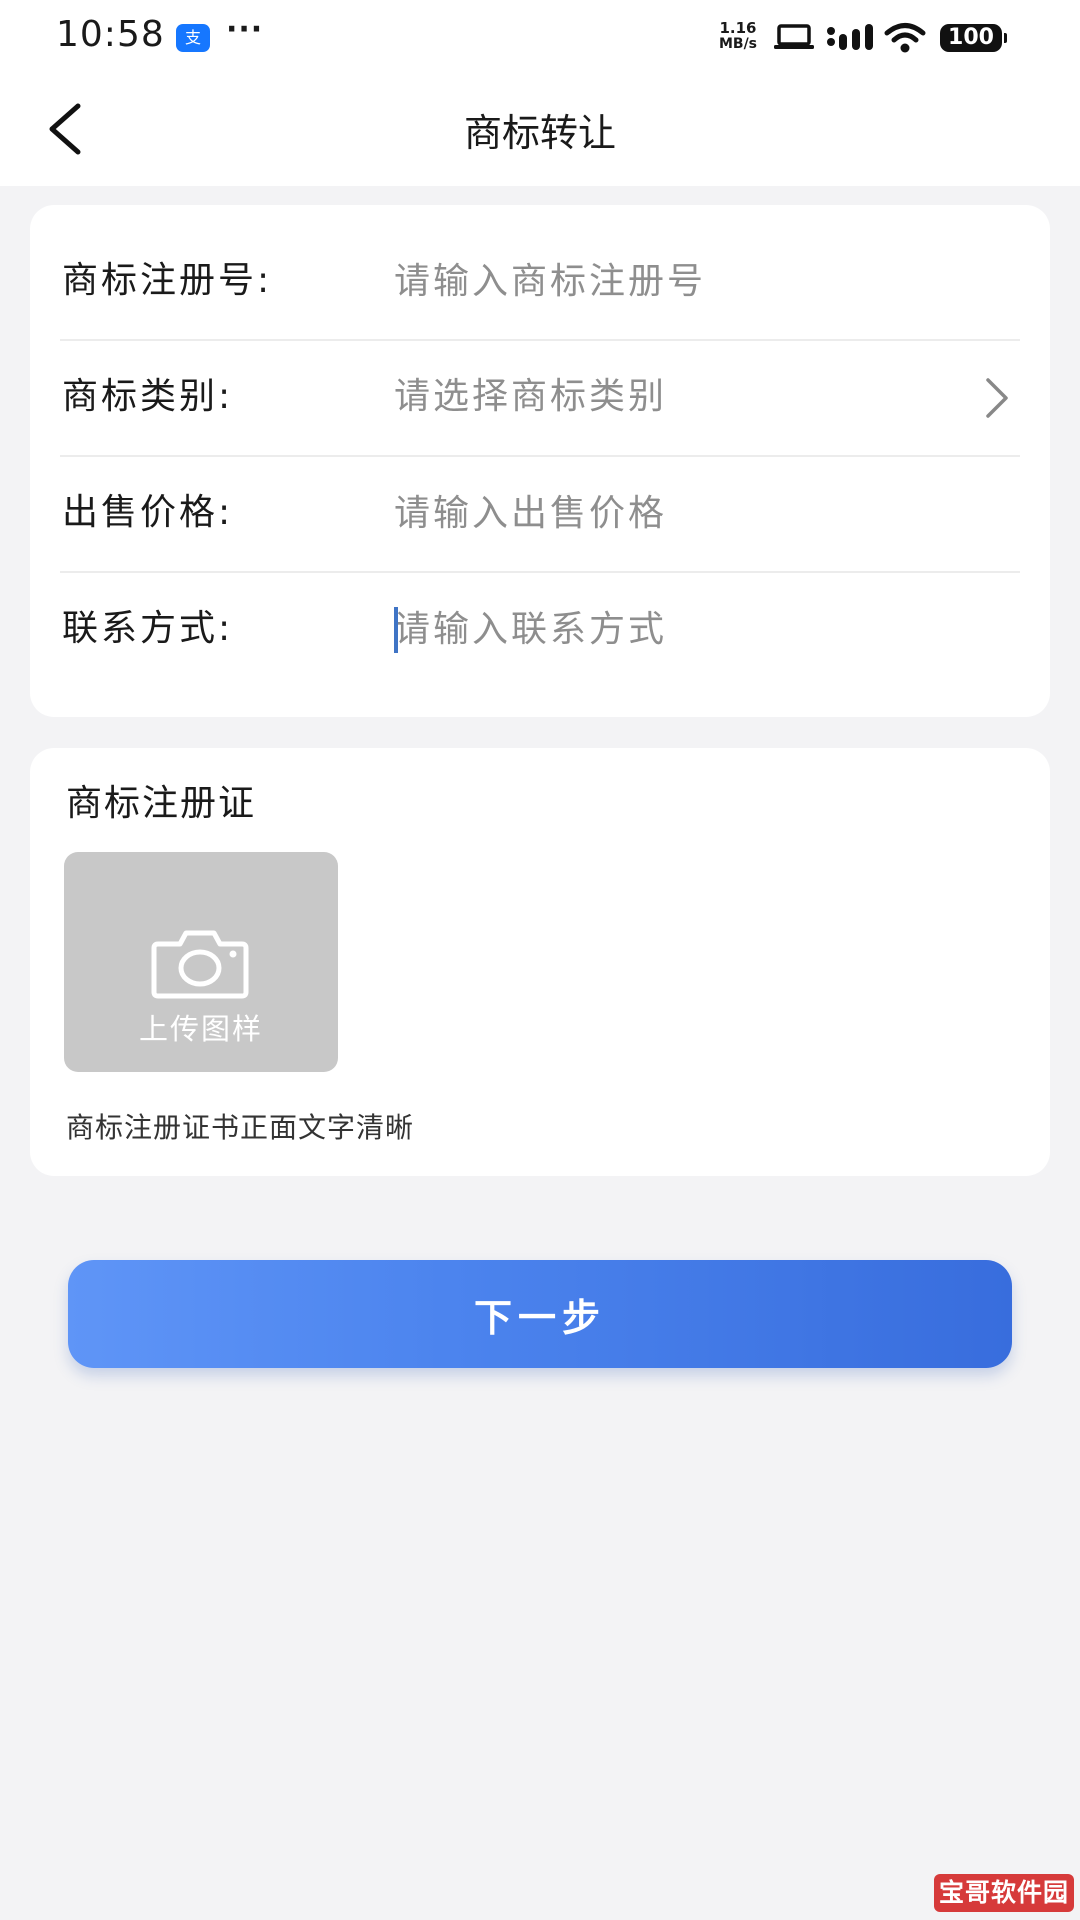 This screenshot has width=1080, height=1920. Describe the element at coordinates (148, 512) in the screenshot. I see `price-label: 出售价格:` at that location.